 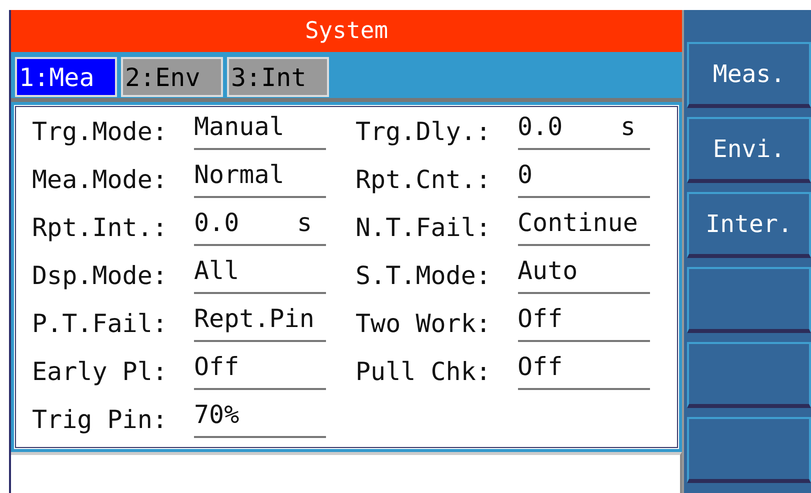 I want to click on softkey-button: Envi., so click(x=749, y=150).